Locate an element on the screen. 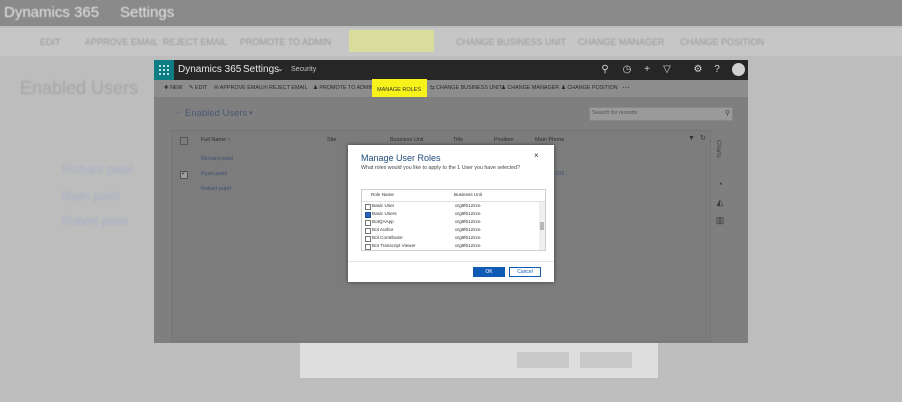  bg-navbar: Dynamics 365 Settings is located at coordinates (451, 13).